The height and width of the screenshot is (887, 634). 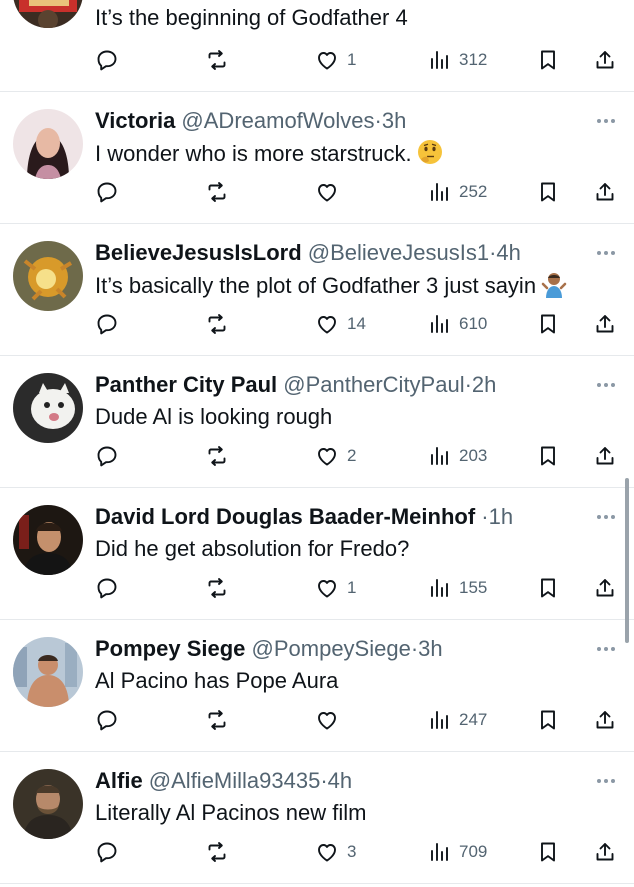 What do you see at coordinates (122, 780) in the screenshot?
I see `display-name: Alfie` at bounding box center [122, 780].